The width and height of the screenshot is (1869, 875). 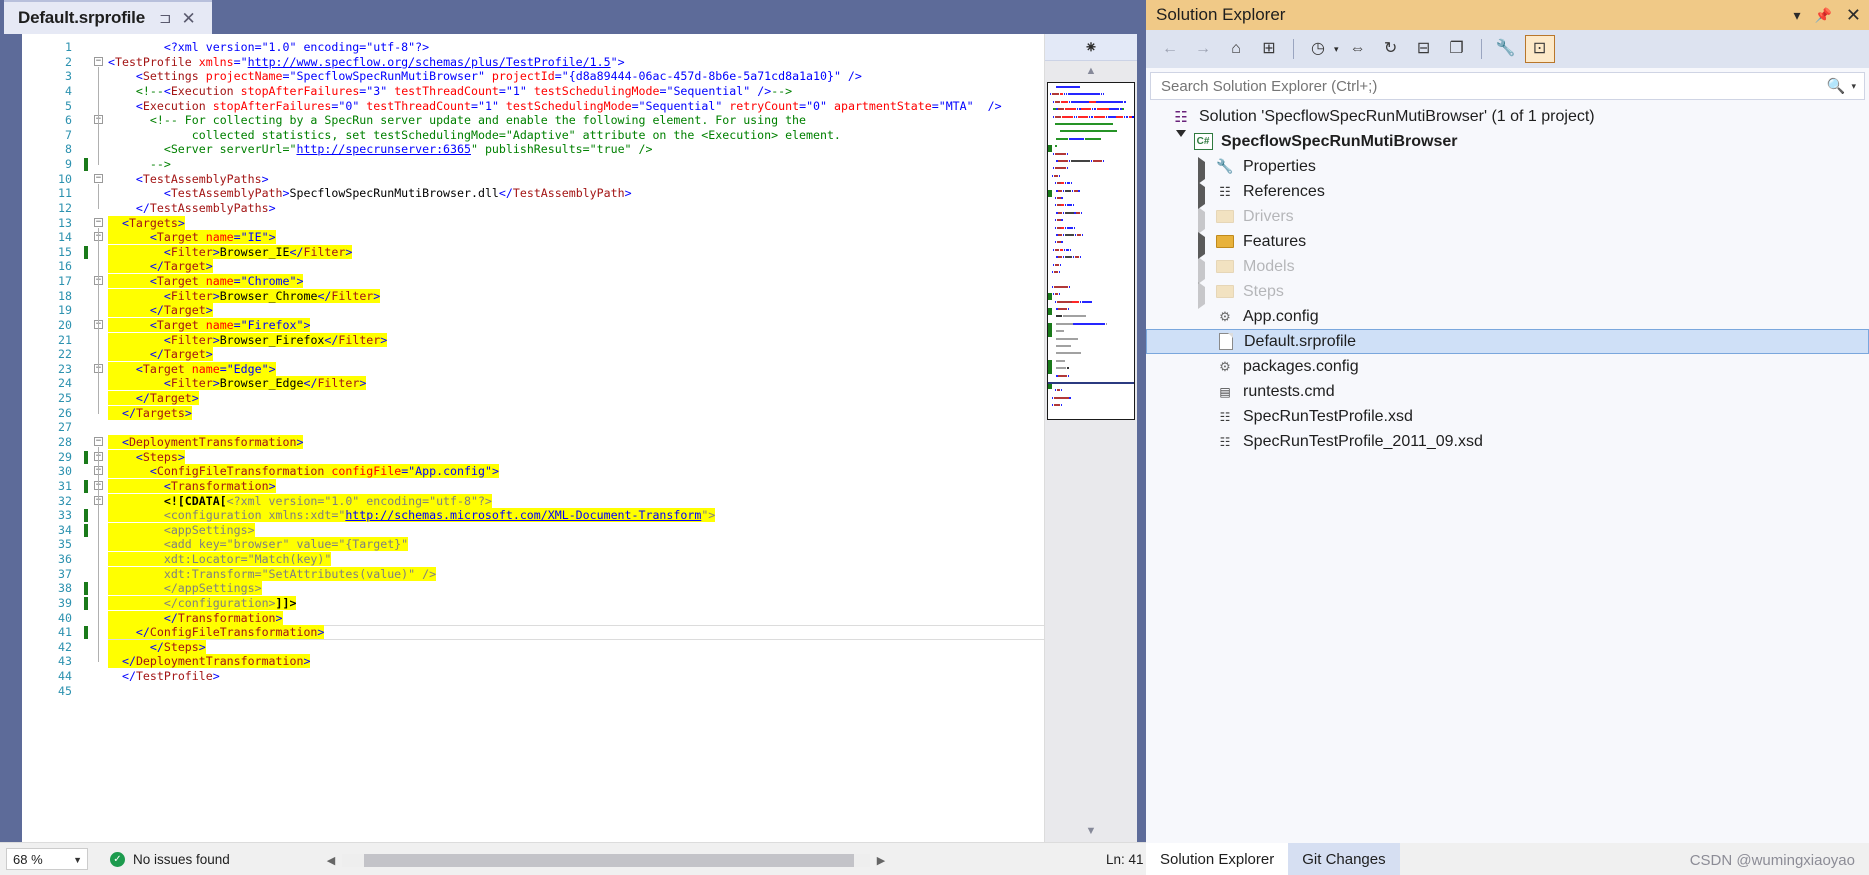 What do you see at coordinates (108, 17) in the screenshot?
I see `document-tab-default-srprofile: Default.srprofile ⊐ ✕` at bounding box center [108, 17].